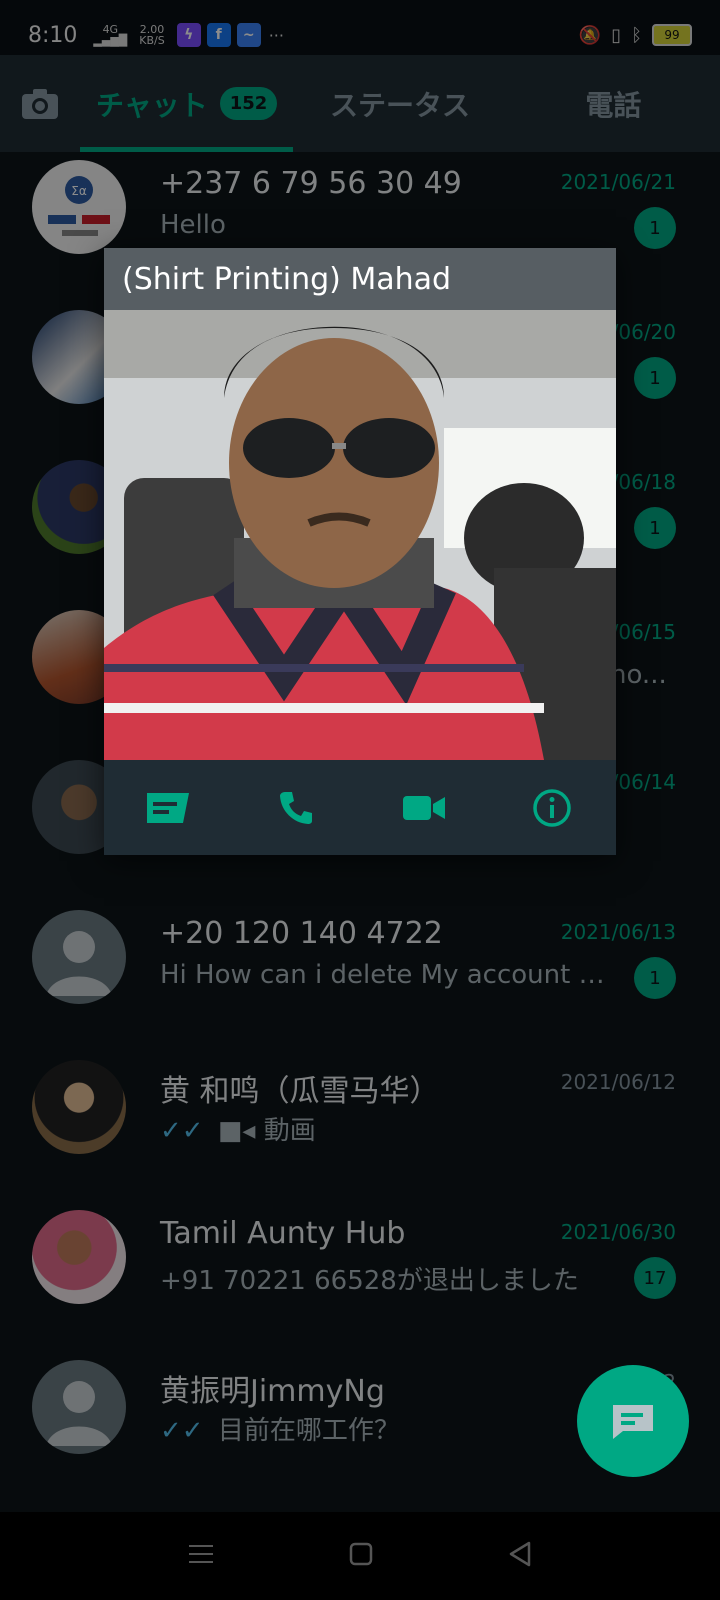  Describe the element at coordinates (360, 807) in the screenshot. I see `popup-actions` at that location.